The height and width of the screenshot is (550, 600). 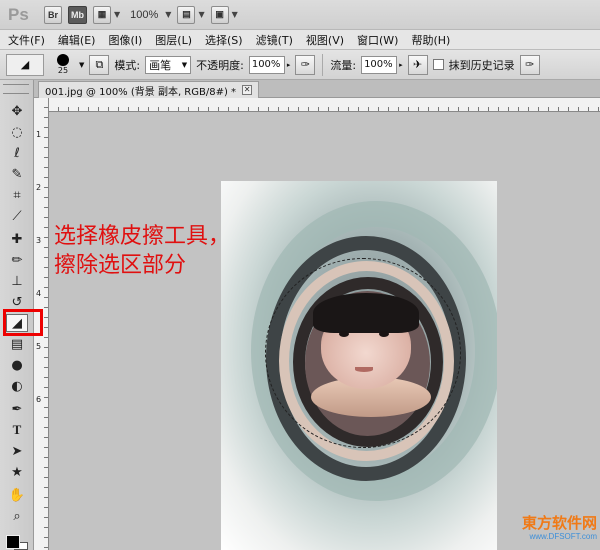 I want to click on clone-stamp-tool: ⊥, so click(x=17, y=281).